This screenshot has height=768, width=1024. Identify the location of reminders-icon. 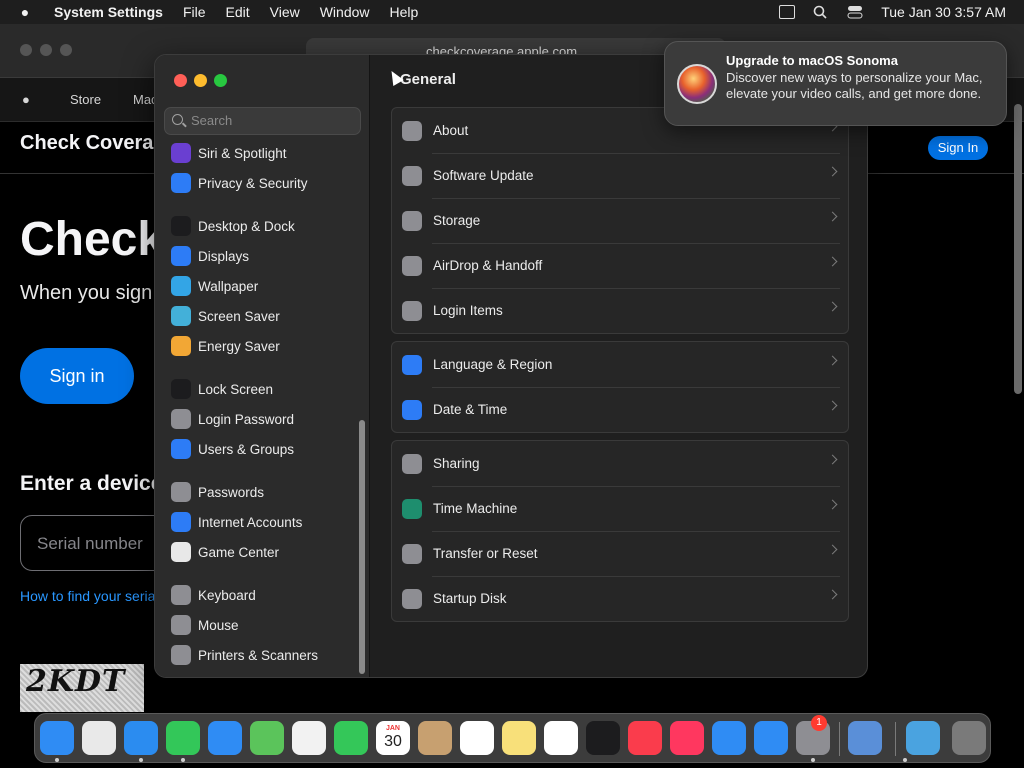
(477, 738).